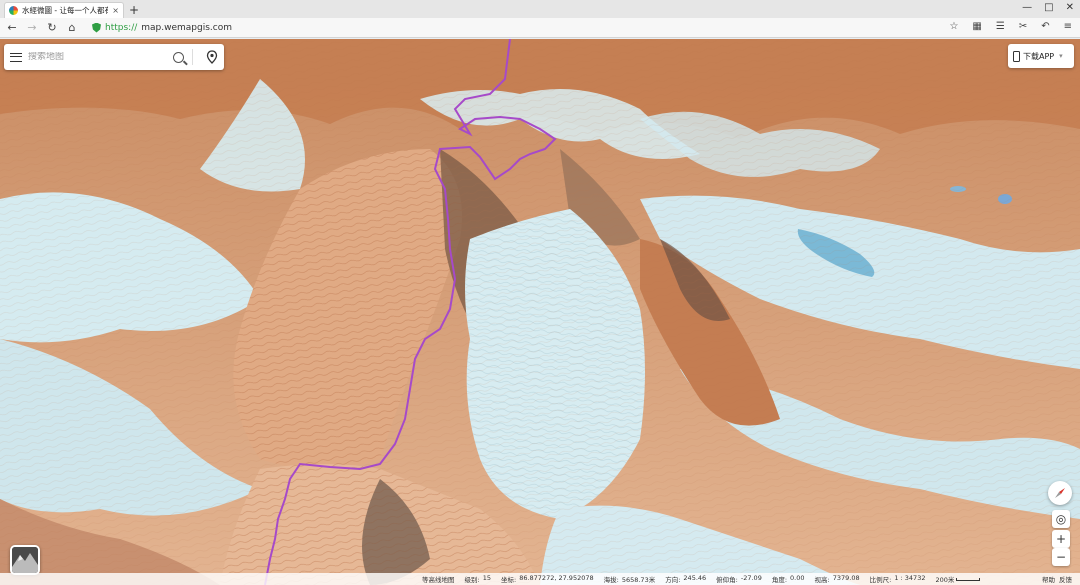 Image resolution: width=1080 pixels, height=585 pixels. I want to click on phone-icon, so click(1016, 56).